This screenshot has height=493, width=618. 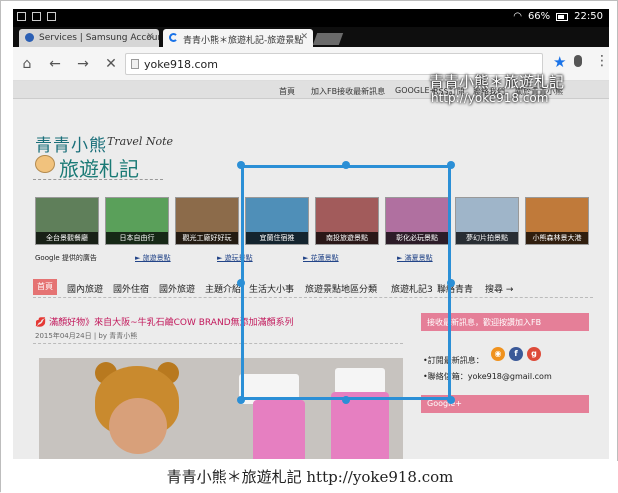 What do you see at coordinates (490, 98) in the screenshot?
I see `watermark-url: http://yoke918.com` at bounding box center [490, 98].